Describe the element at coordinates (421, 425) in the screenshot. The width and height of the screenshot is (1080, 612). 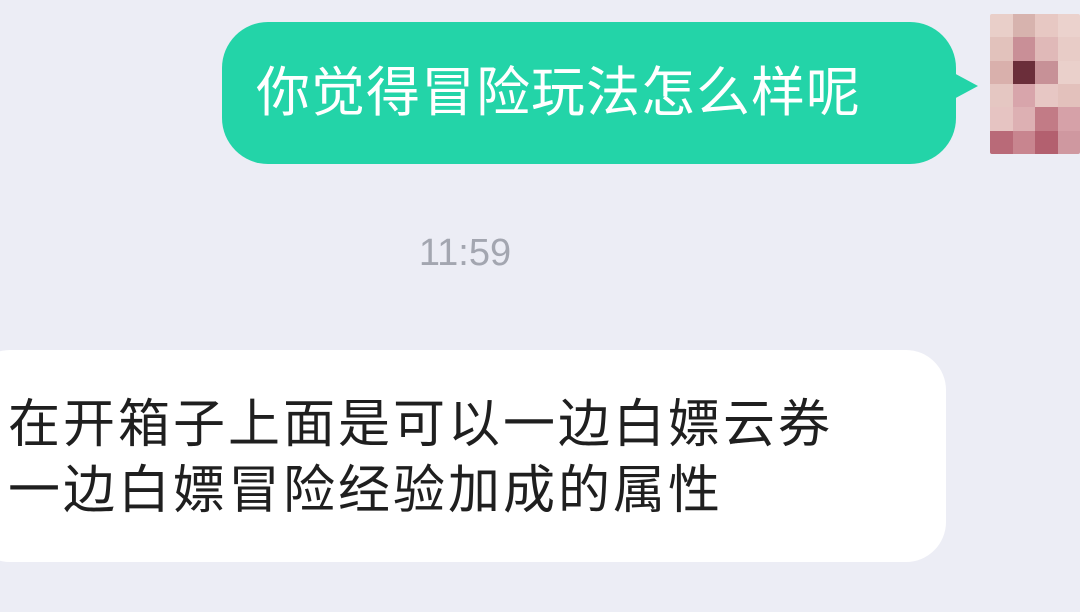
I see `received-message-line-1: 在开箱子上面是可以一边白嫖云券` at that location.